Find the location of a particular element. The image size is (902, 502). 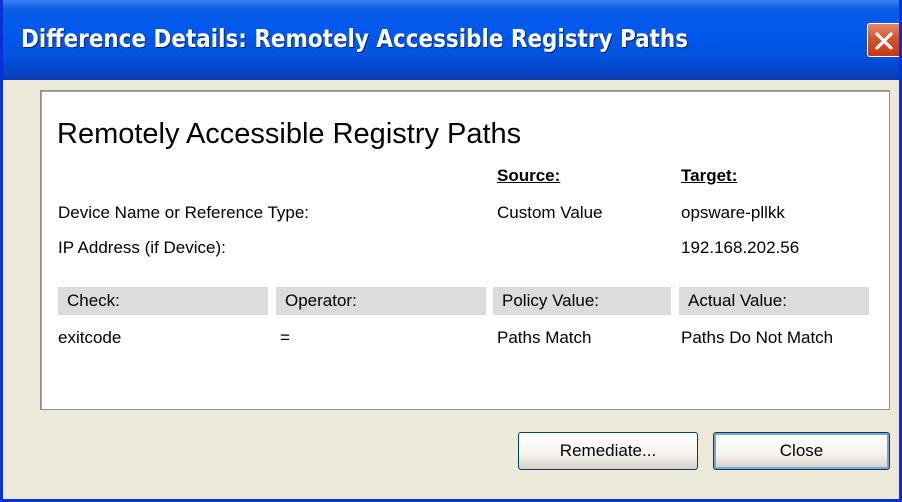

column-header-policy-value-label: Policy Value: is located at coordinates (551, 300).